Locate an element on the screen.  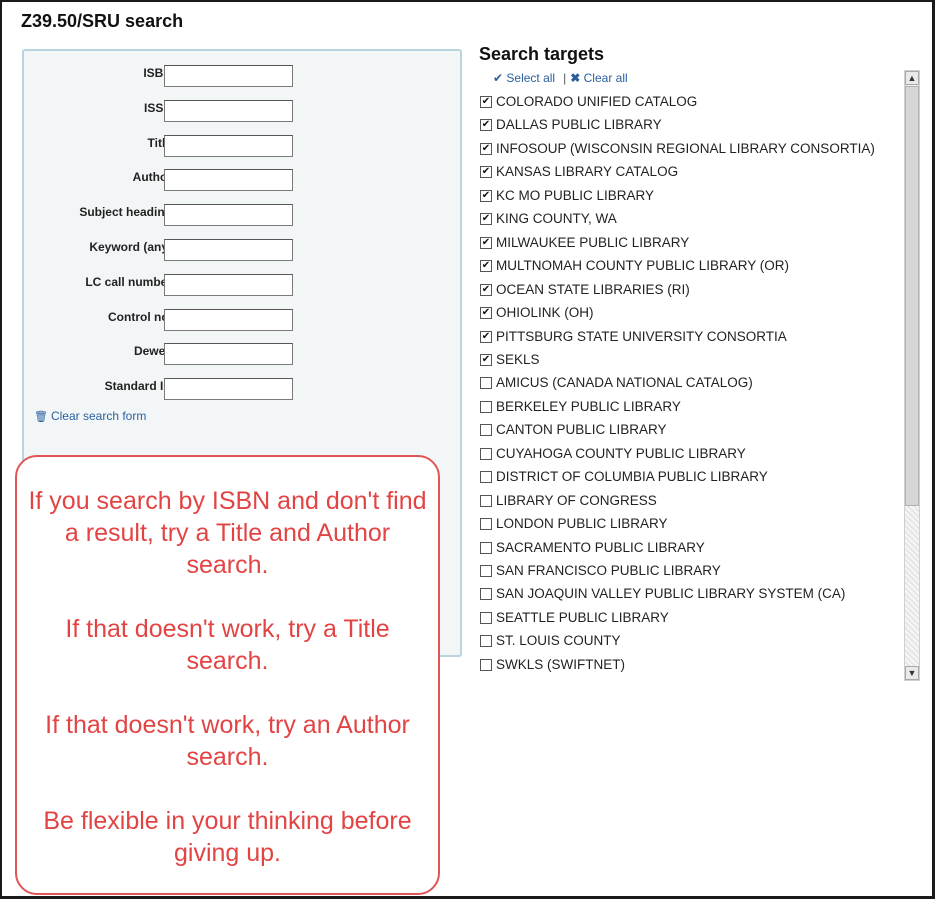
target-label: SACRAMENTO PUBLIC LIBRARY is located at coordinates (600, 547).